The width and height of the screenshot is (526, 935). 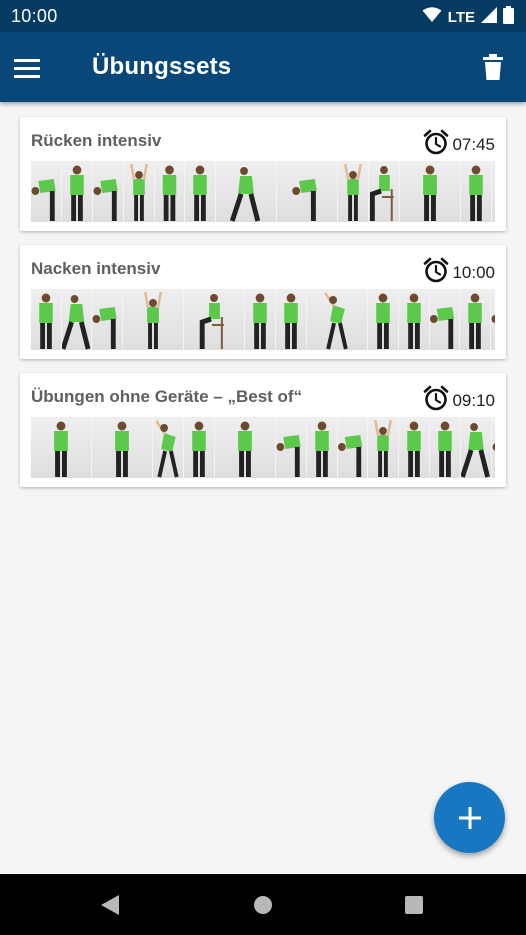 I want to click on signal-icon, so click(x=489, y=17).